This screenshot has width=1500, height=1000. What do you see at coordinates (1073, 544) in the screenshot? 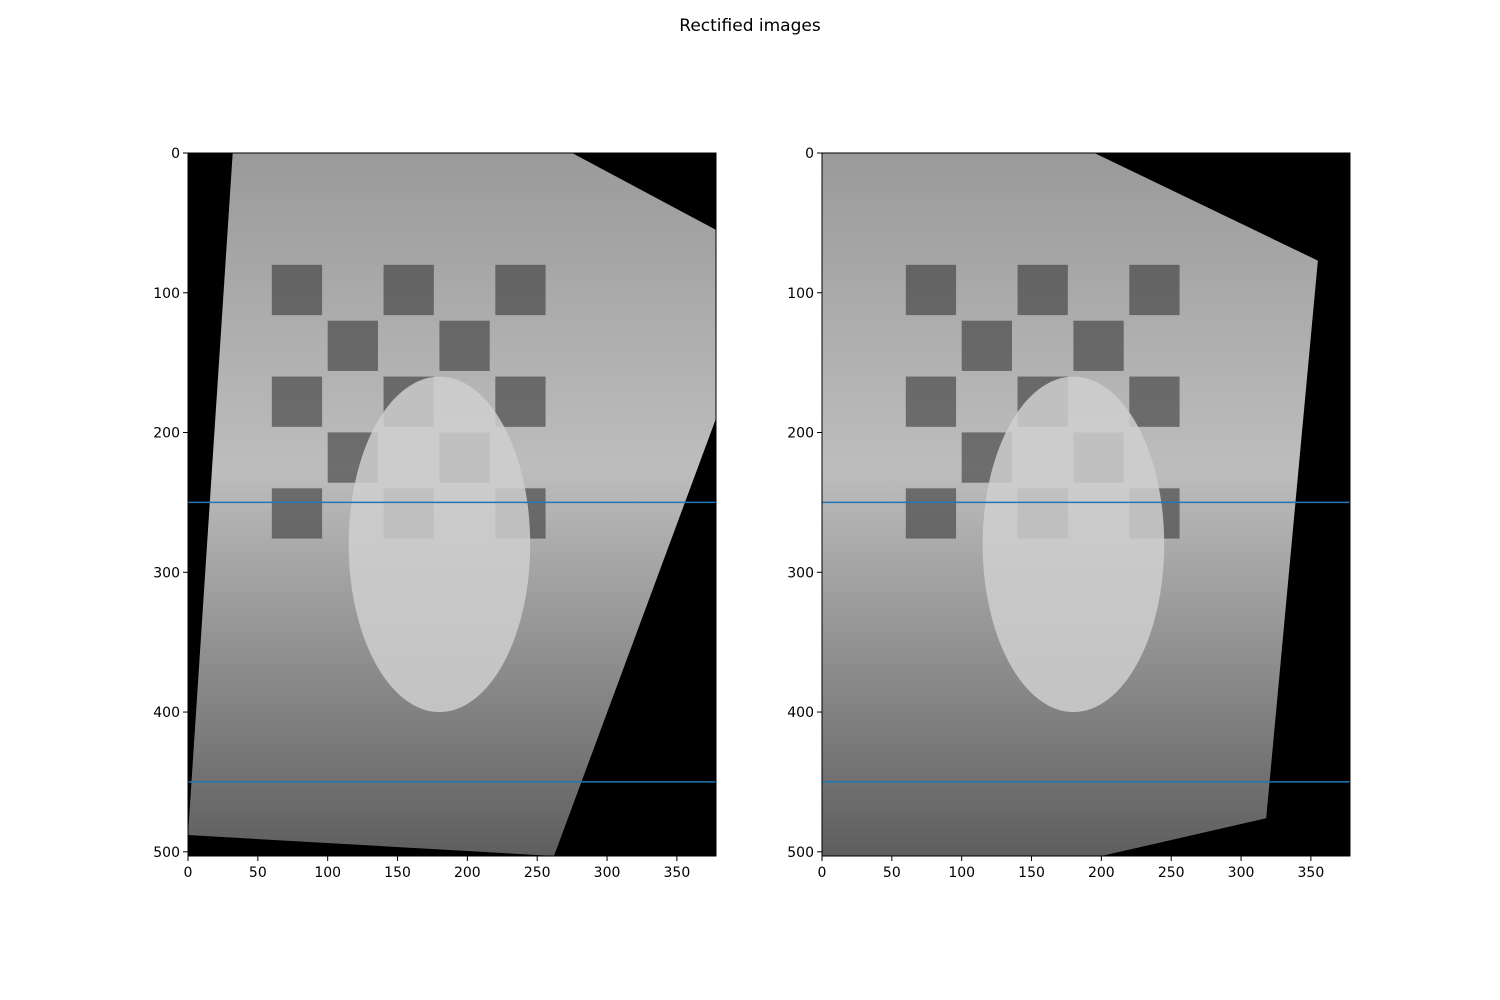
I see `right-plush-toy` at bounding box center [1073, 544].